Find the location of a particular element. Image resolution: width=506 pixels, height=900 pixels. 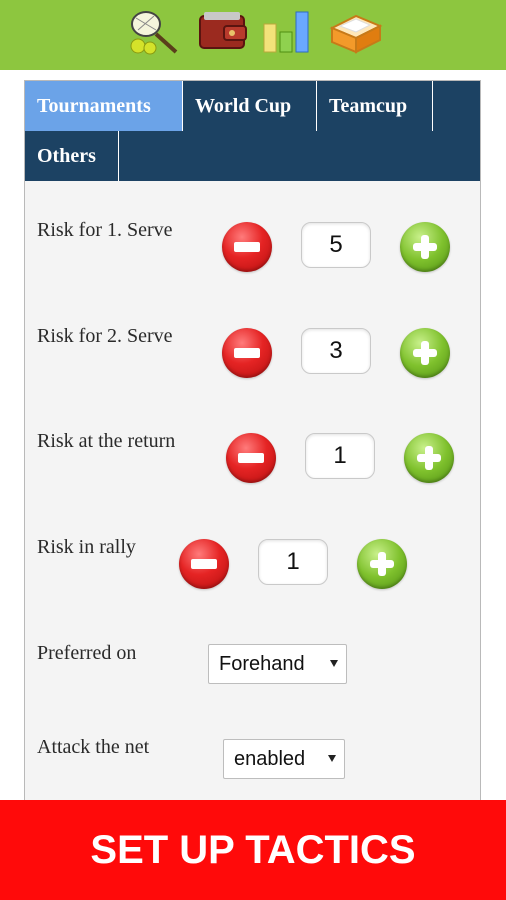

rally-increase-button is located at coordinates (382, 564).